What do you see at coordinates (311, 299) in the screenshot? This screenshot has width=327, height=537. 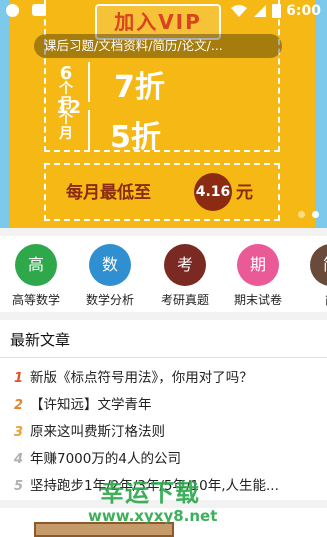 I see `category-label: 简` at bounding box center [311, 299].